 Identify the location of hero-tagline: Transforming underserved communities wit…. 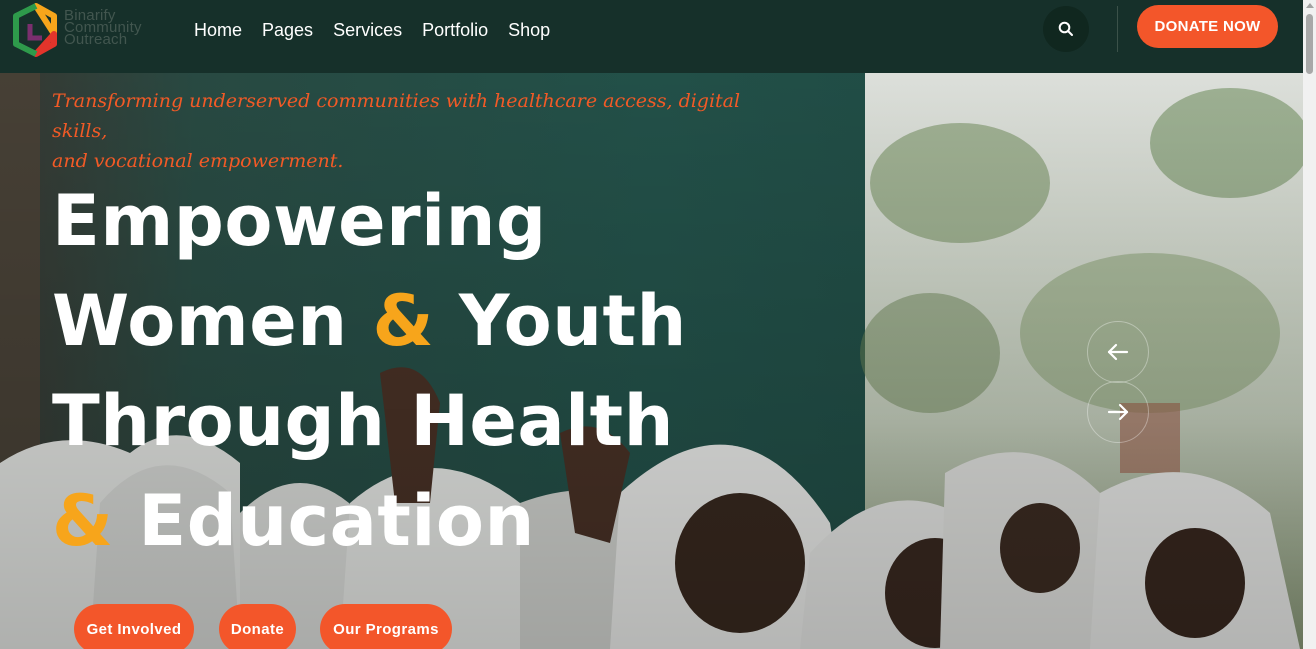
(412, 131).